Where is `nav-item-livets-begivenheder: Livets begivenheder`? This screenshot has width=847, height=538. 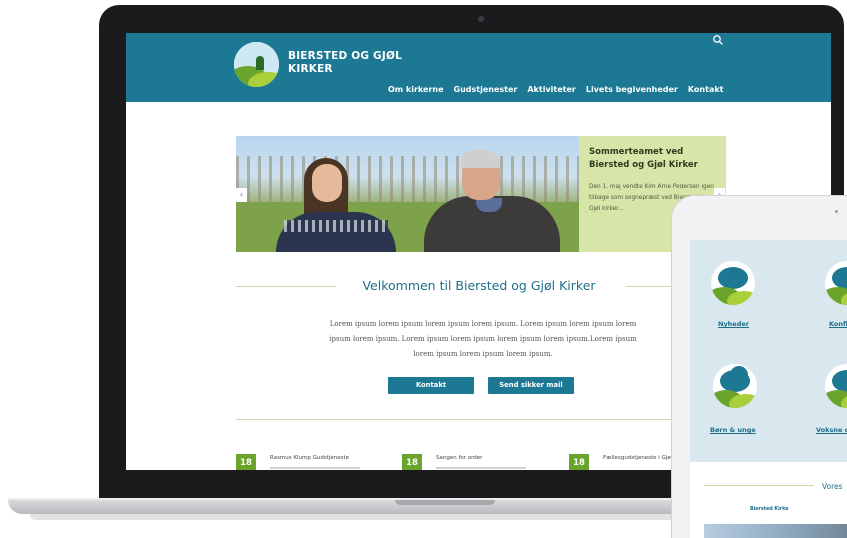 nav-item-livets-begivenheder: Livets begivenheder is located at coordinates (632, 89).